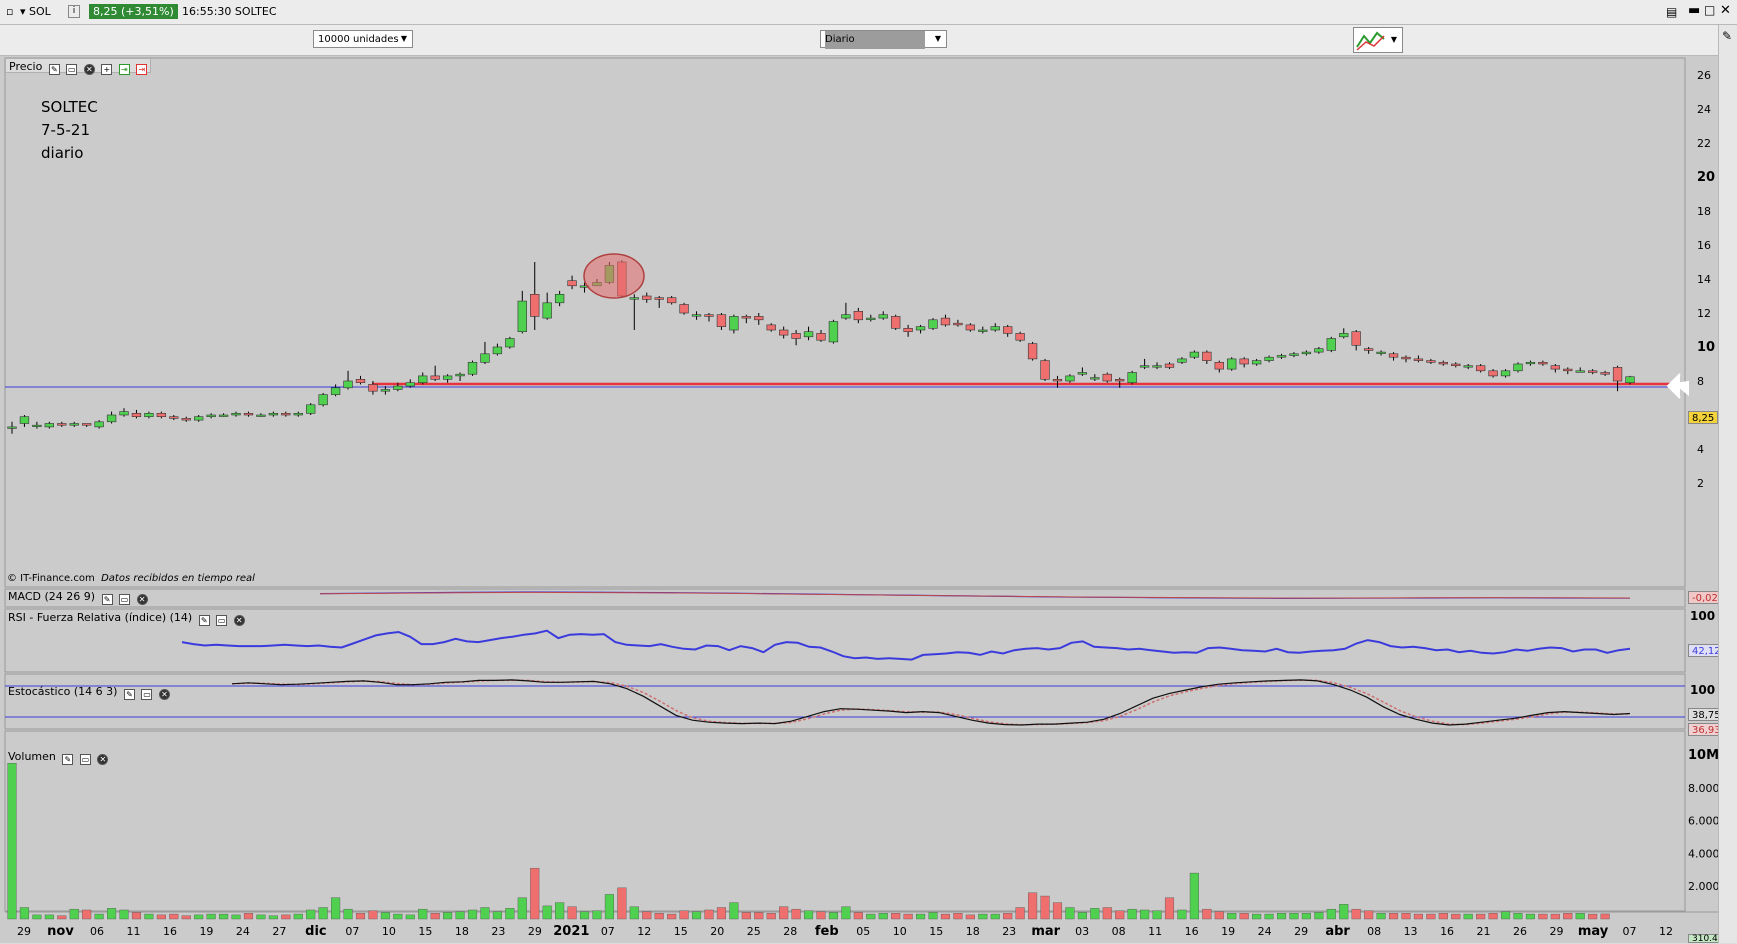 The image size is (1737, 944). I want to click on price-y-tick: 4, so click(1700, 449).